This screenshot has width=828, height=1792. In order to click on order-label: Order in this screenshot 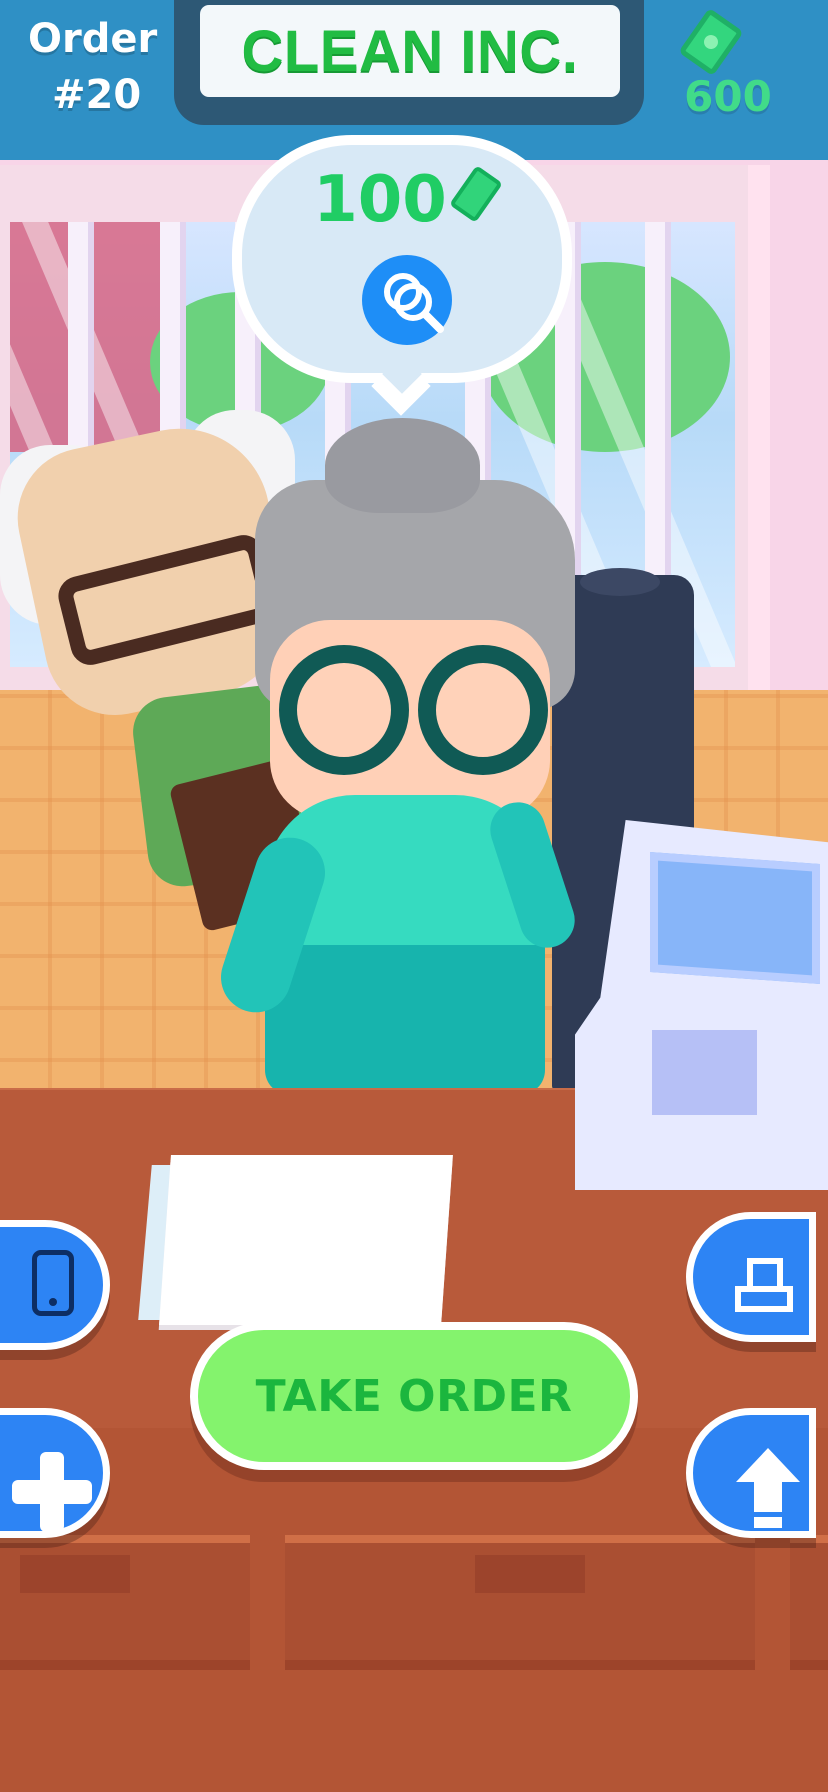, I will do `click(93, 39)`.